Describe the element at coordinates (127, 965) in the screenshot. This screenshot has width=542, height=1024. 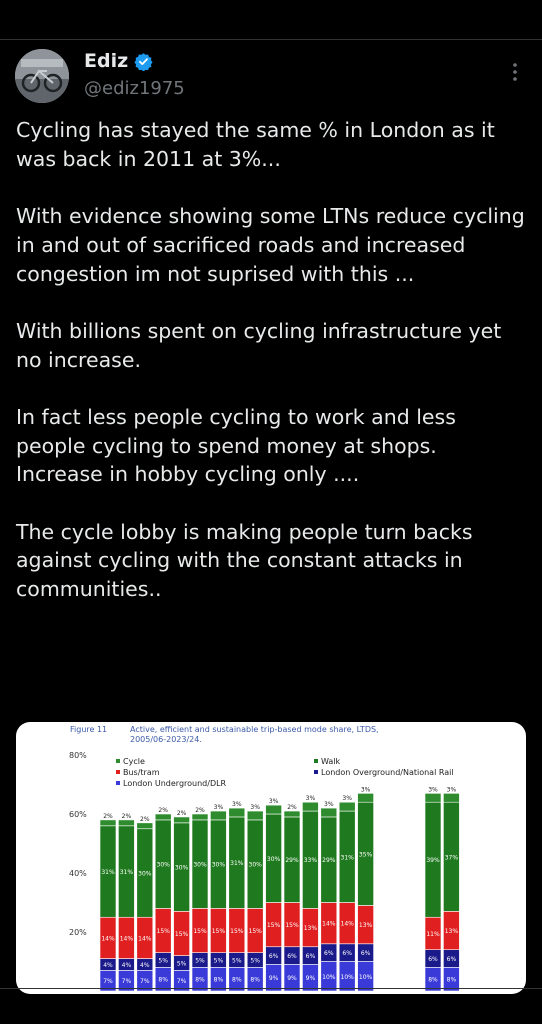
I see `data-label-over: 4%` at that location.